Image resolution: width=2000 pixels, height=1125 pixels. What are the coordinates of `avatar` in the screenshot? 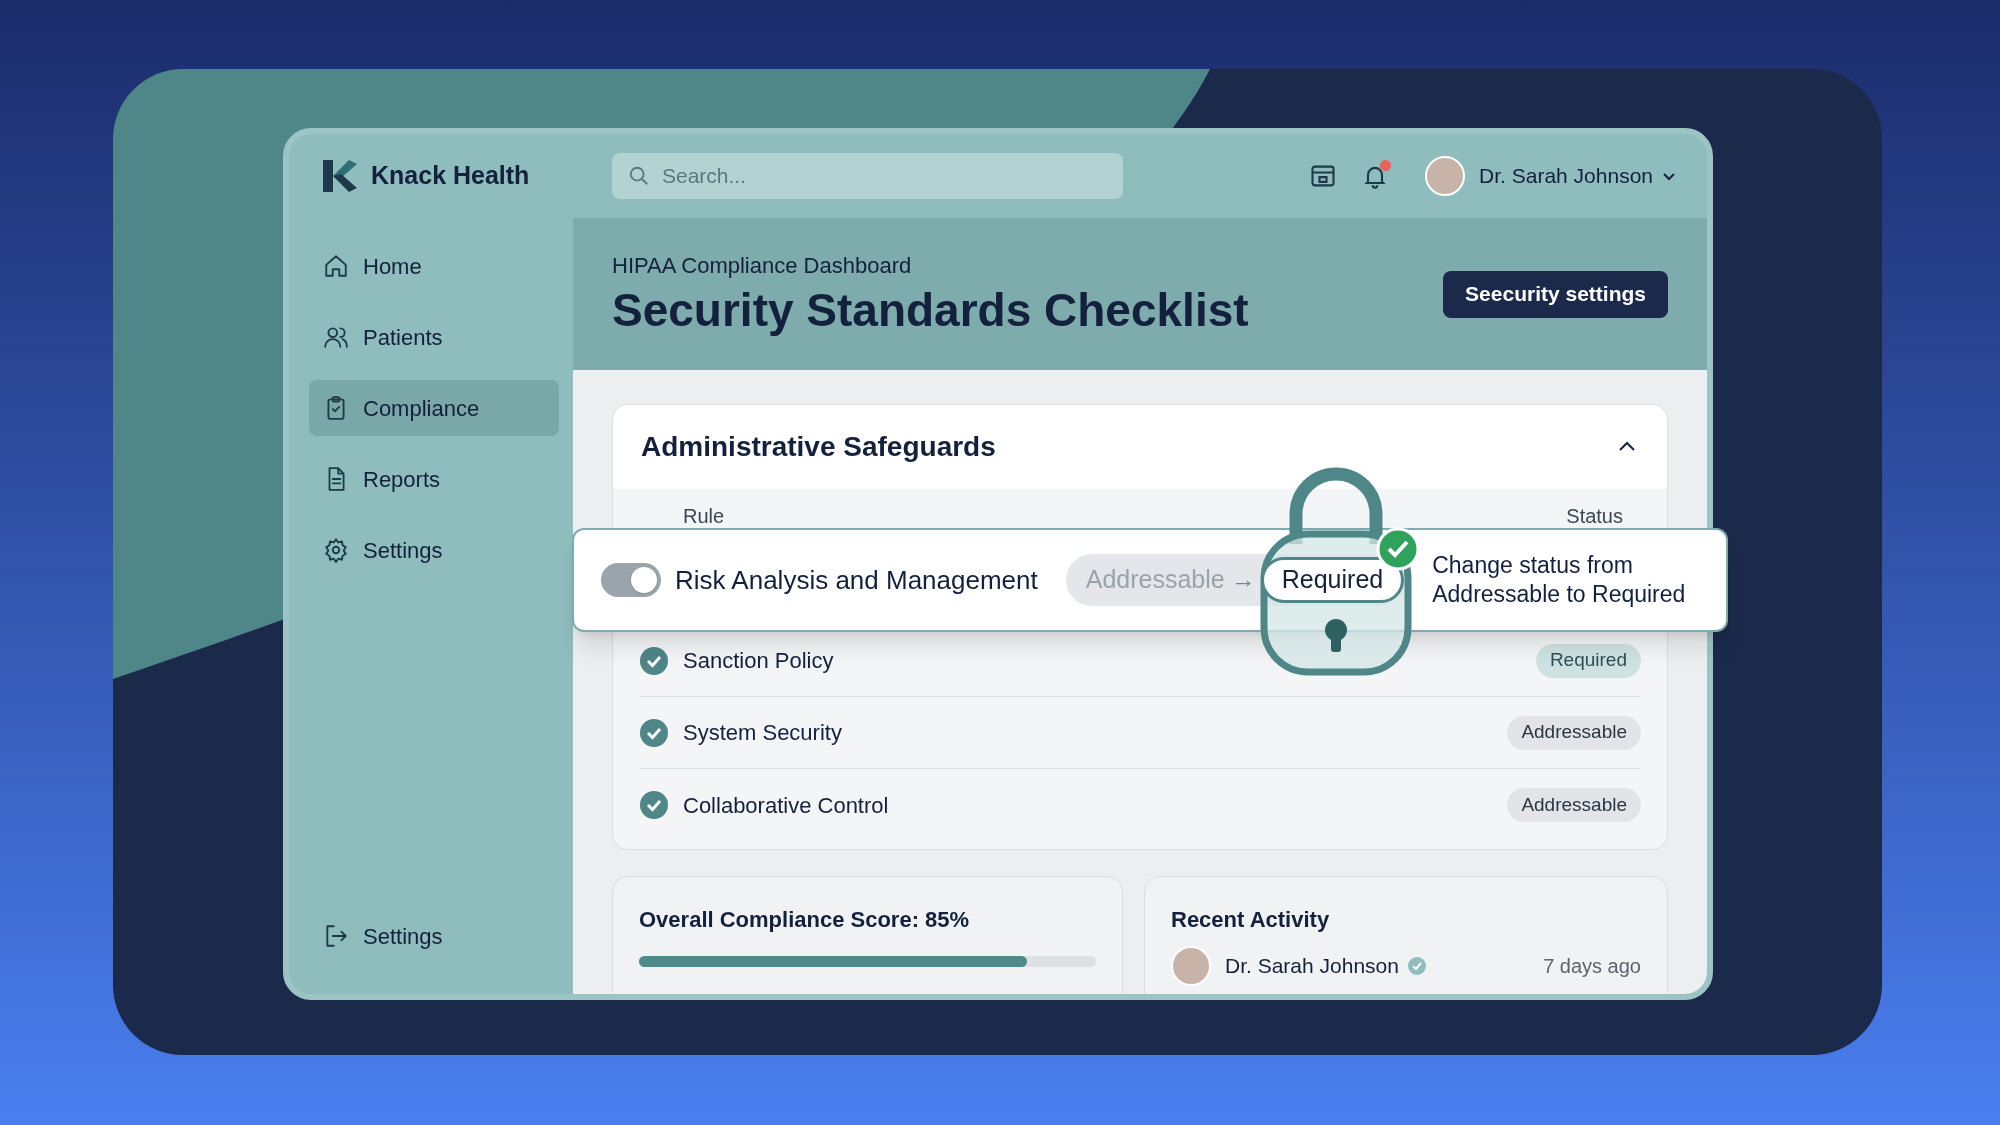 It's located at (1191, 966).